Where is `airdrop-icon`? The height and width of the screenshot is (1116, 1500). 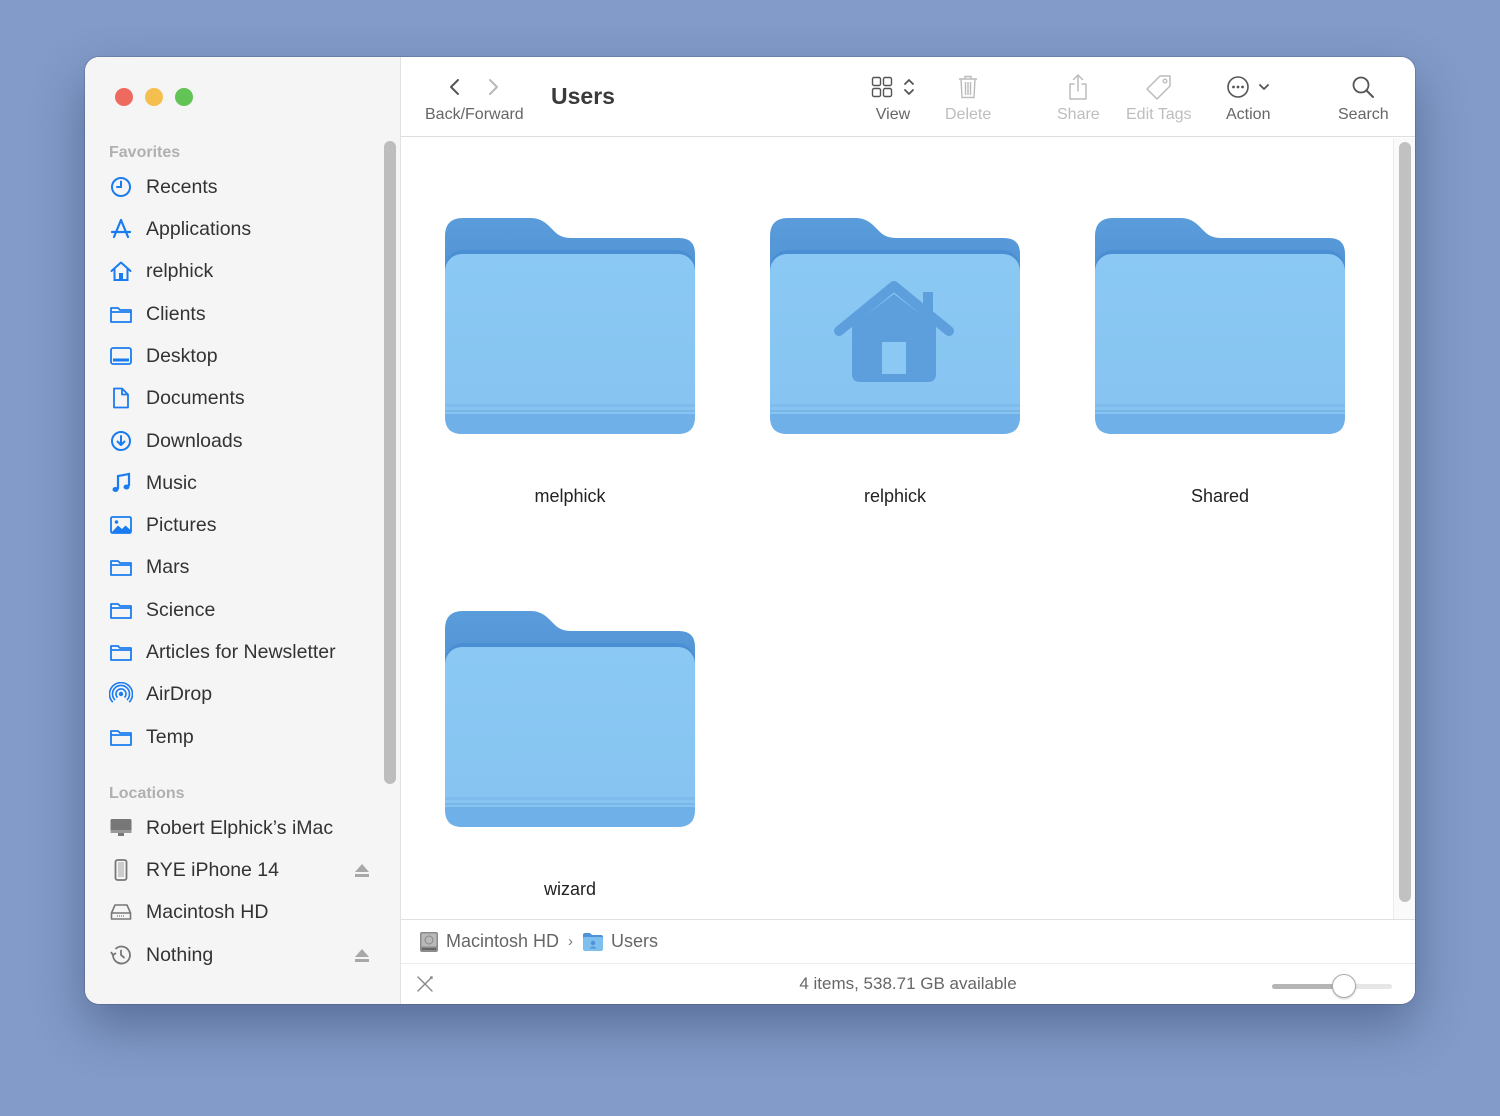 airdrop-icon is located at coordinates (124, 694).